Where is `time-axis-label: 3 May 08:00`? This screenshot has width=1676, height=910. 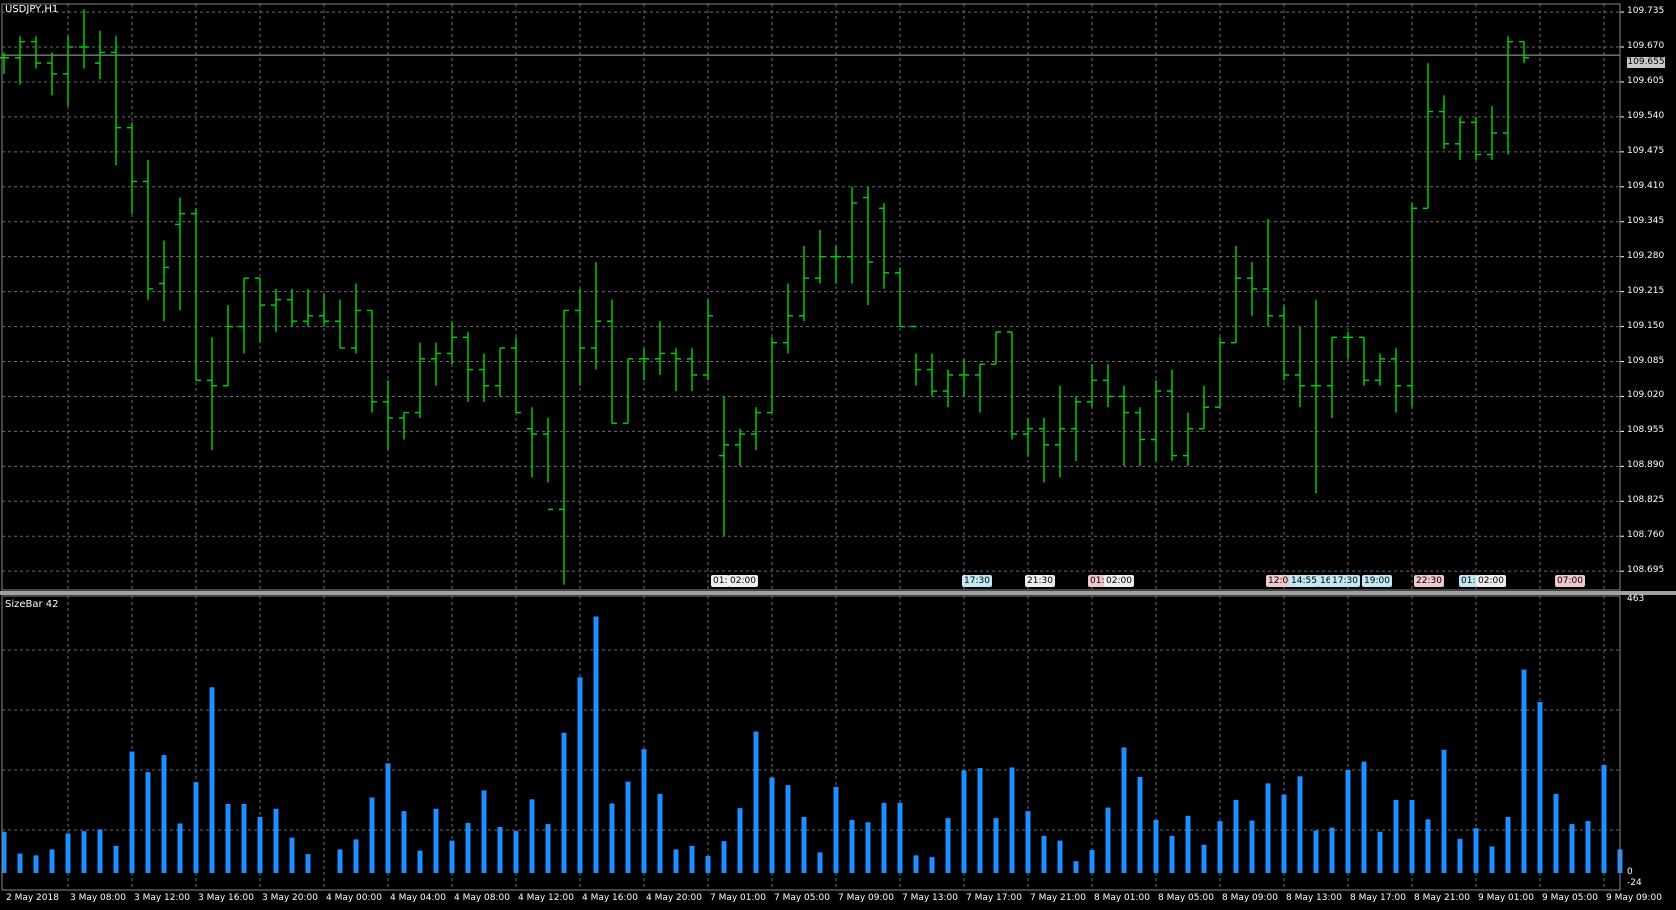
time-axis-label: 3 May 08:00 is located at coordinates (98, 898).